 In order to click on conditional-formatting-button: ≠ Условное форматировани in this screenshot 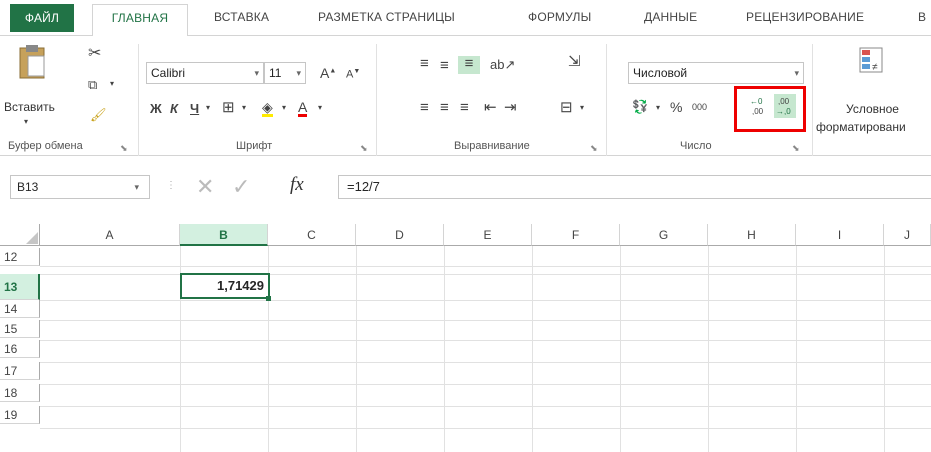, I will do `click(871, 90)`.